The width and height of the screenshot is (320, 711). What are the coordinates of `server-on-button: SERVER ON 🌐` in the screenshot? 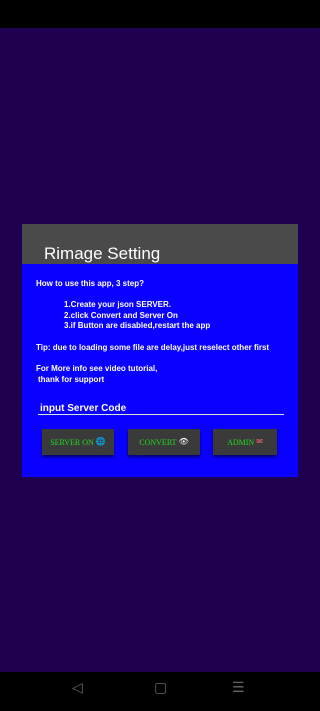 It's located at (78, 442).